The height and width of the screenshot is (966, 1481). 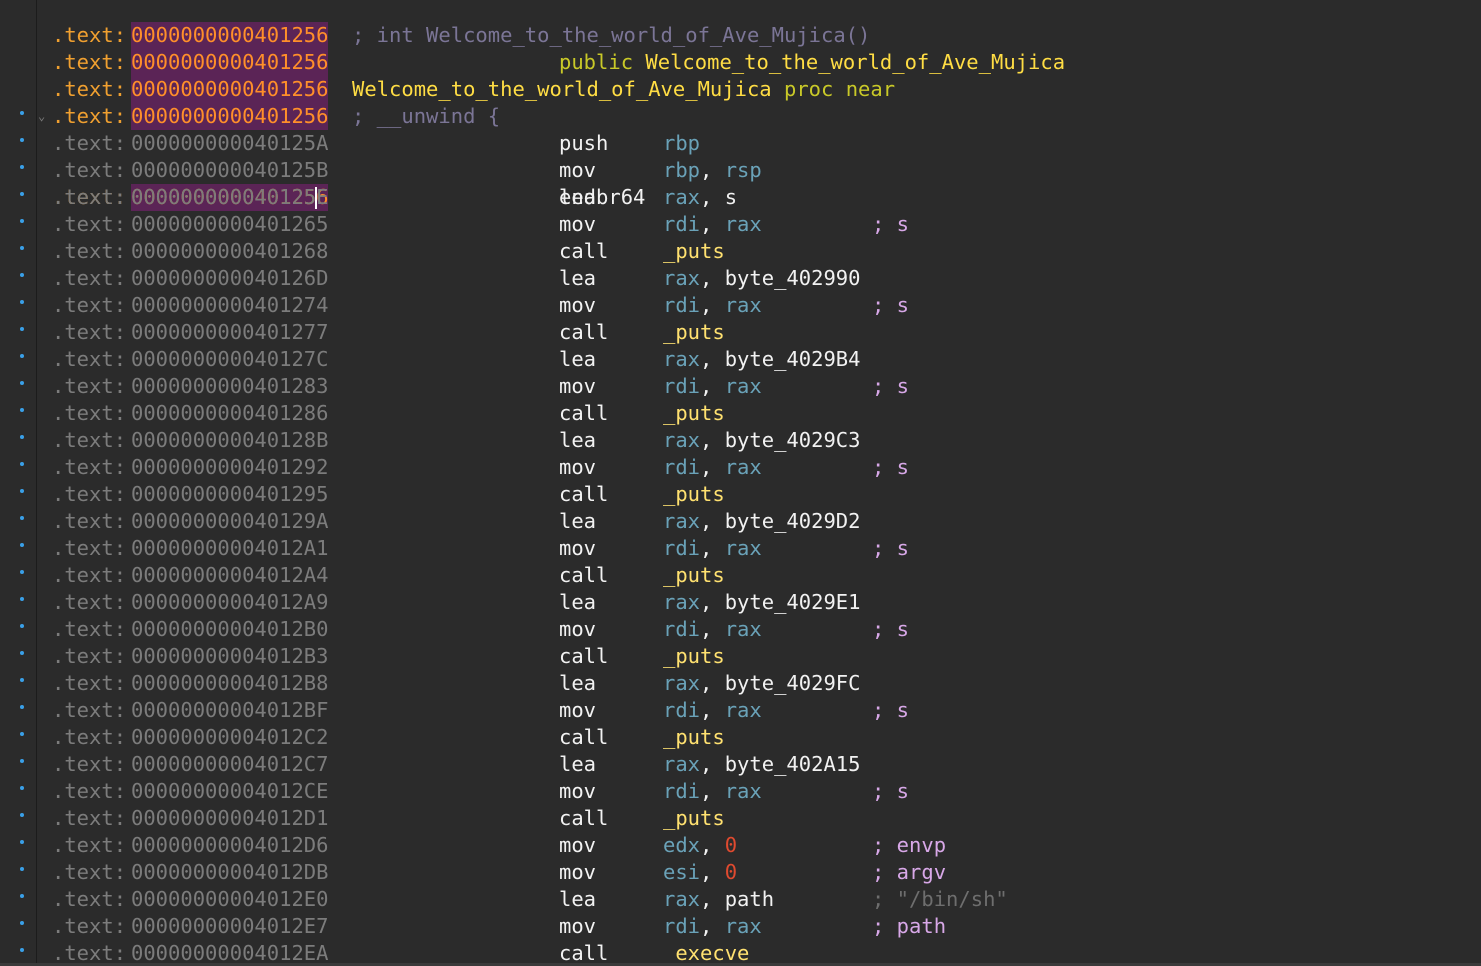 What do you see at coordinates (41, 116) in the screenshot?
I see `chevron-down-icon: ⌄` at bounding box center [41, 116].